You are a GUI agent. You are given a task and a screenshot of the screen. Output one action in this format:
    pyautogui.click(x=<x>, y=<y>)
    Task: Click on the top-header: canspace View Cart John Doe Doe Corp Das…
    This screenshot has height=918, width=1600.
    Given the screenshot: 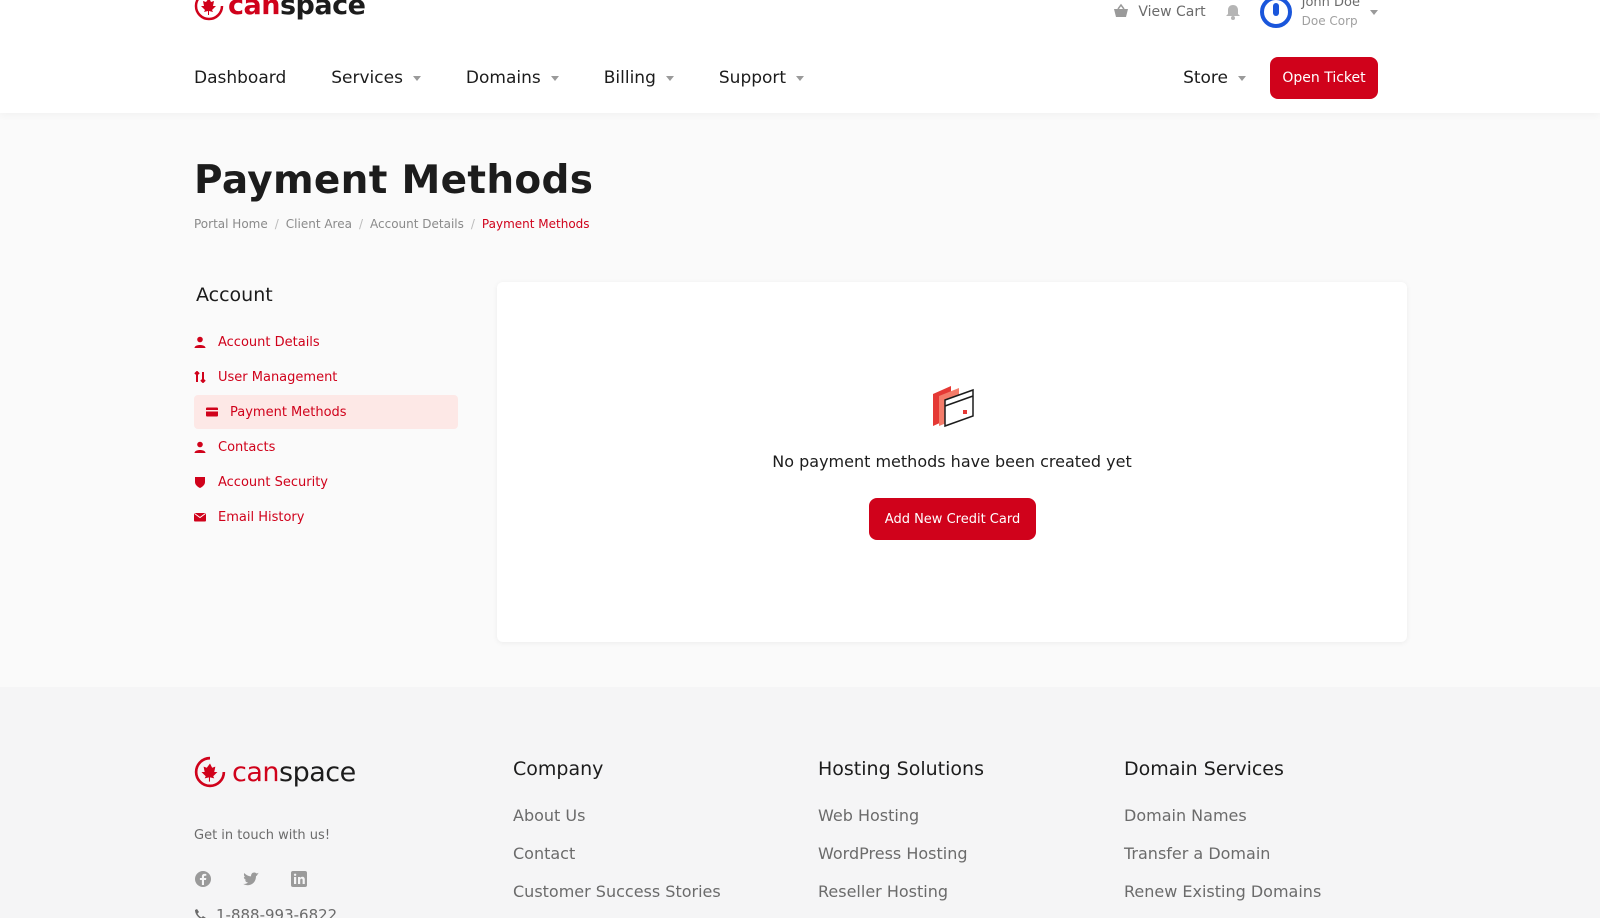 What is the action you would take?
    pyautogui.click(x=800, y=56)
    